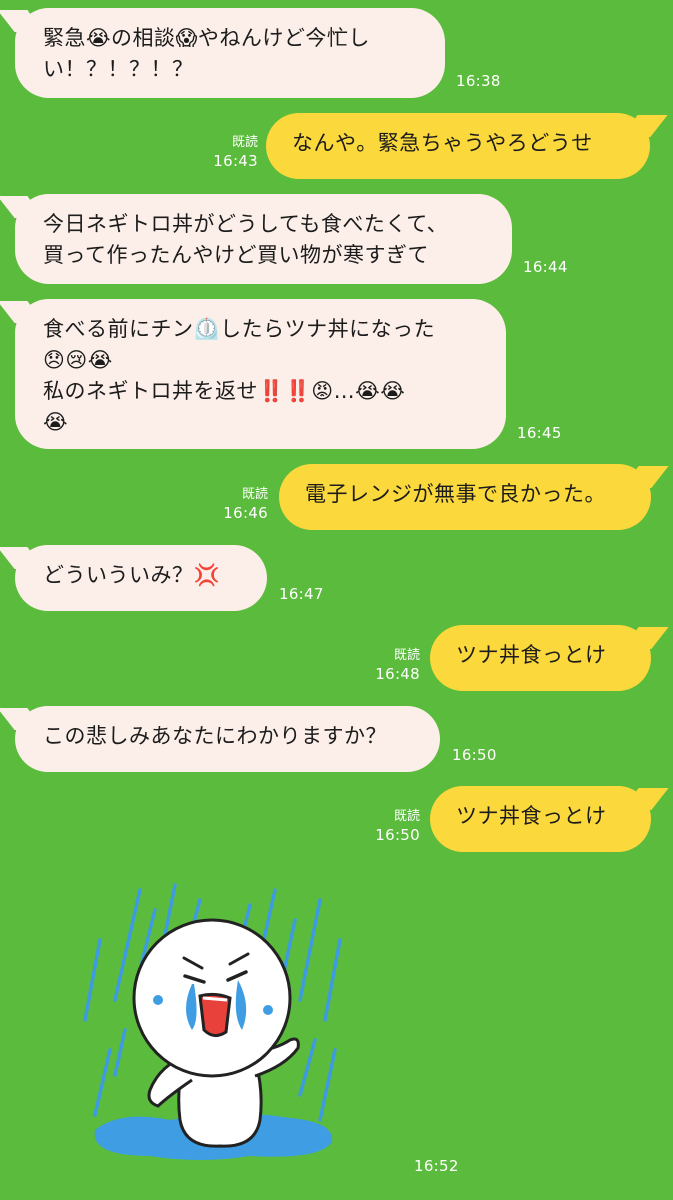 The image size is (673, 1200). I want to click on message-time: 16:43, so click(235, 161).